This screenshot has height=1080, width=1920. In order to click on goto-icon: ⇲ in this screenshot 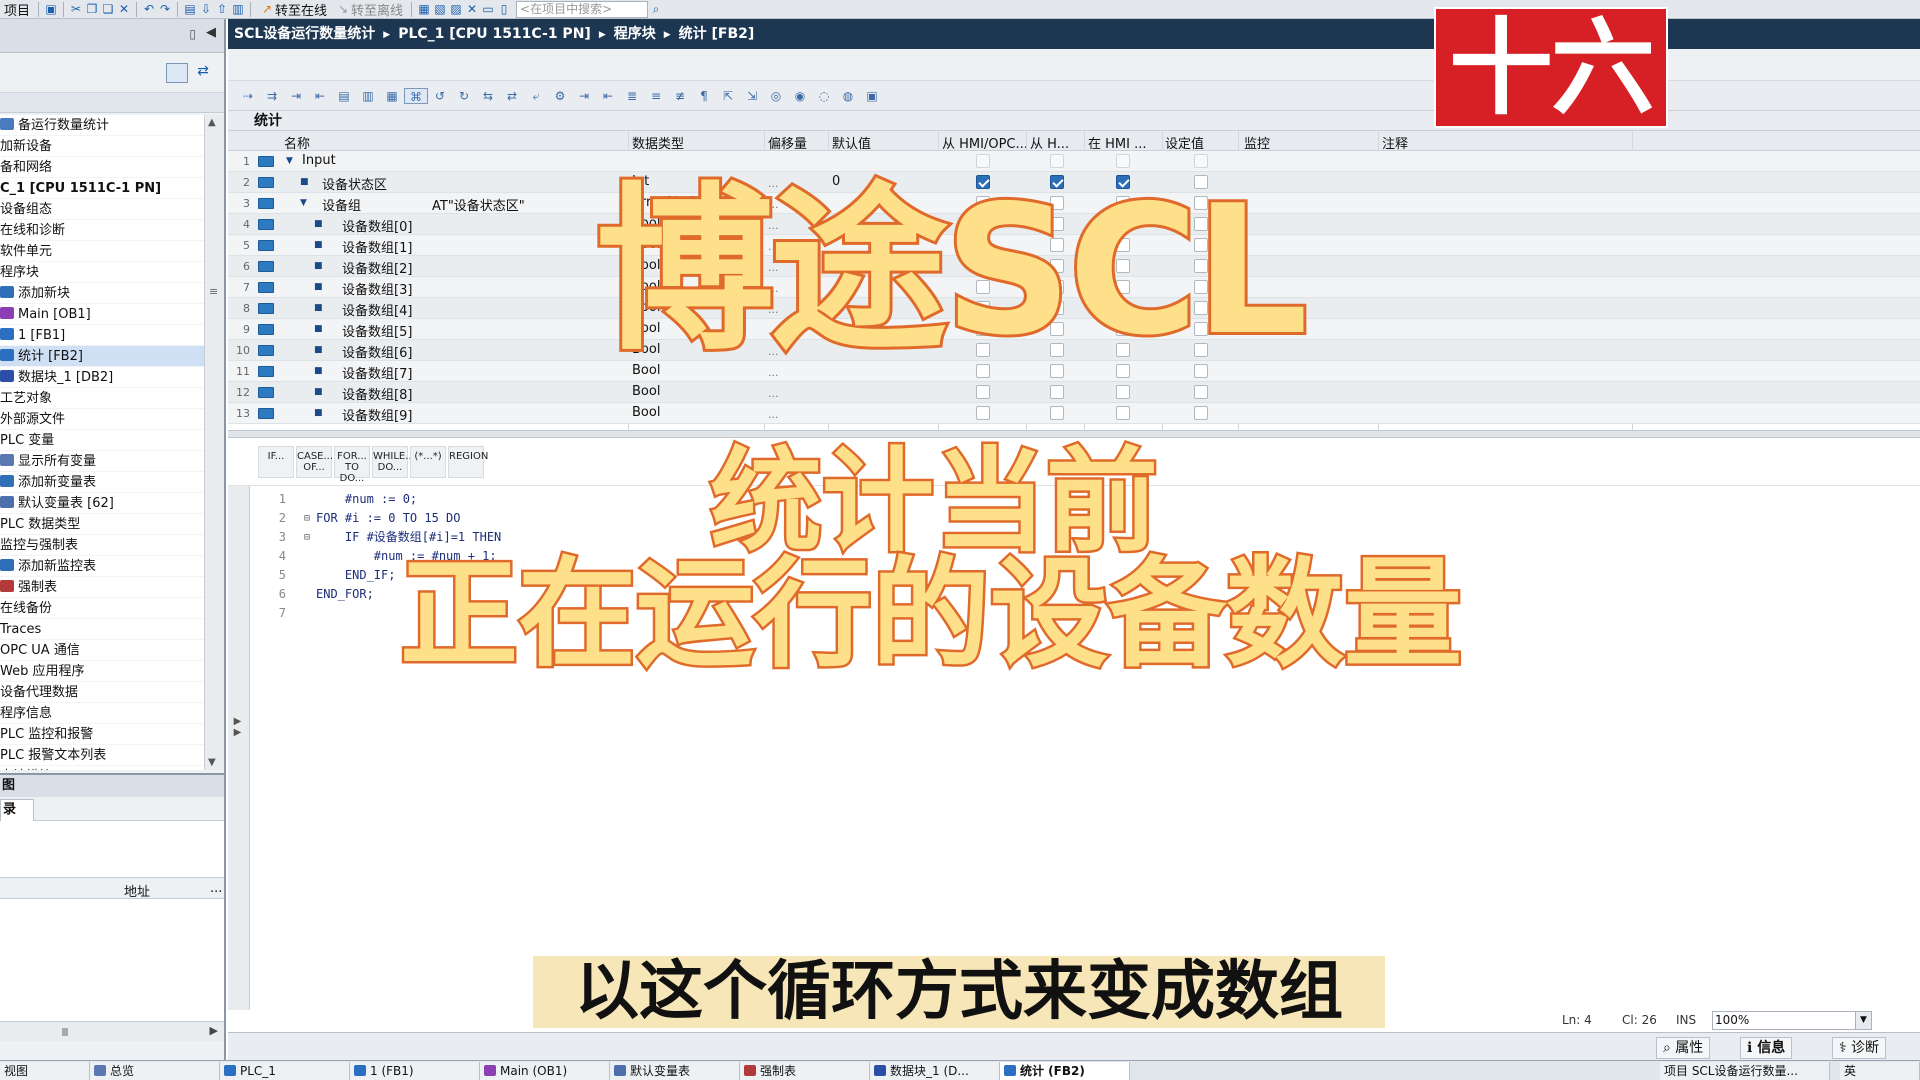, I will do `click(752, 96)`.